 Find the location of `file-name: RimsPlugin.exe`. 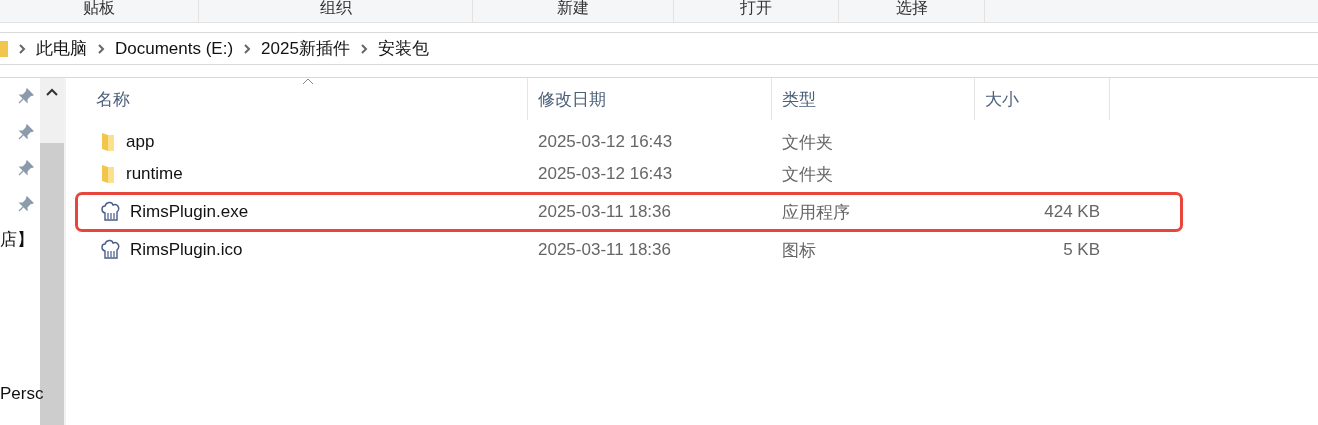

file-name: RimsPlugin.exe is located at coordinates (189, 212).